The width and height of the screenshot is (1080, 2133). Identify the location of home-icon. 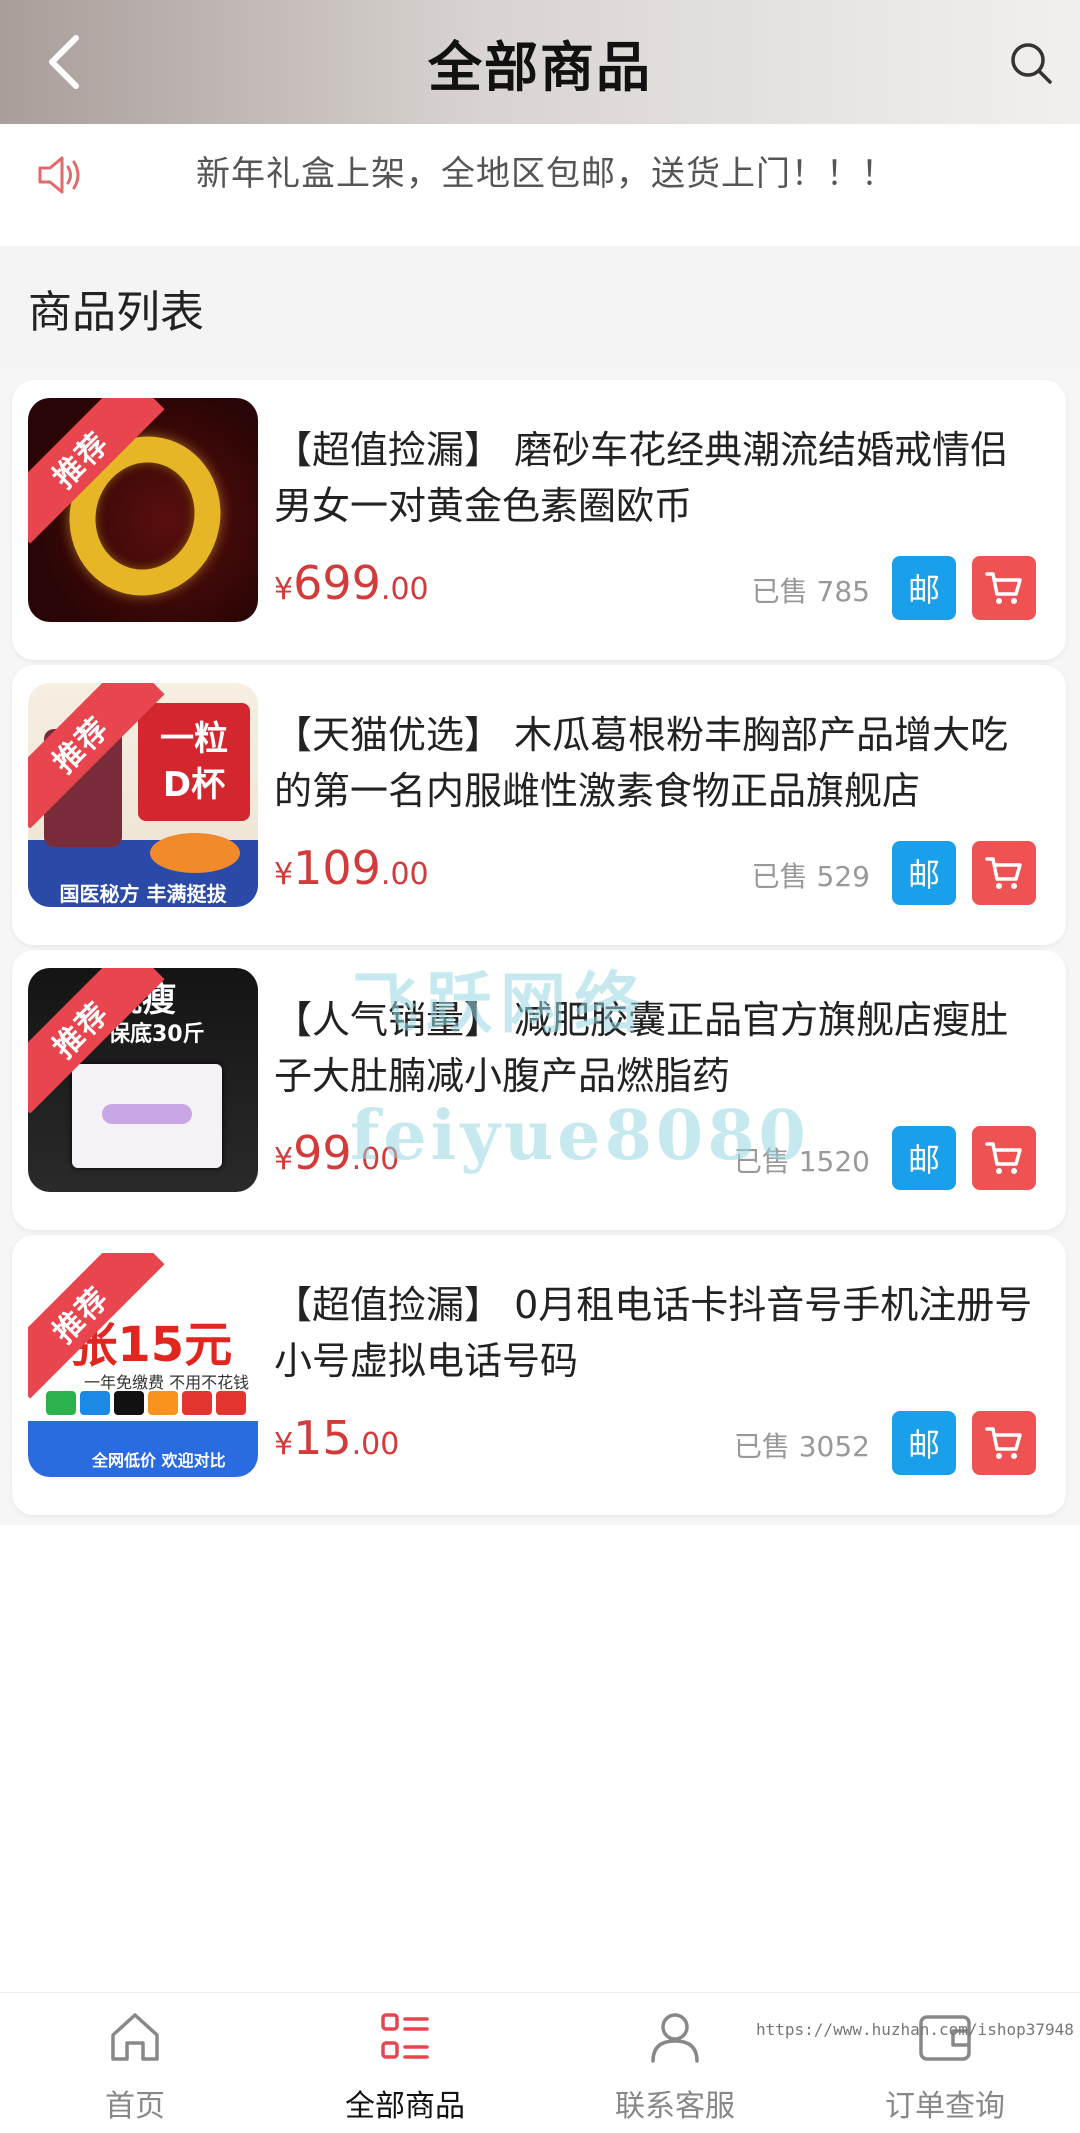
(135, 2037).